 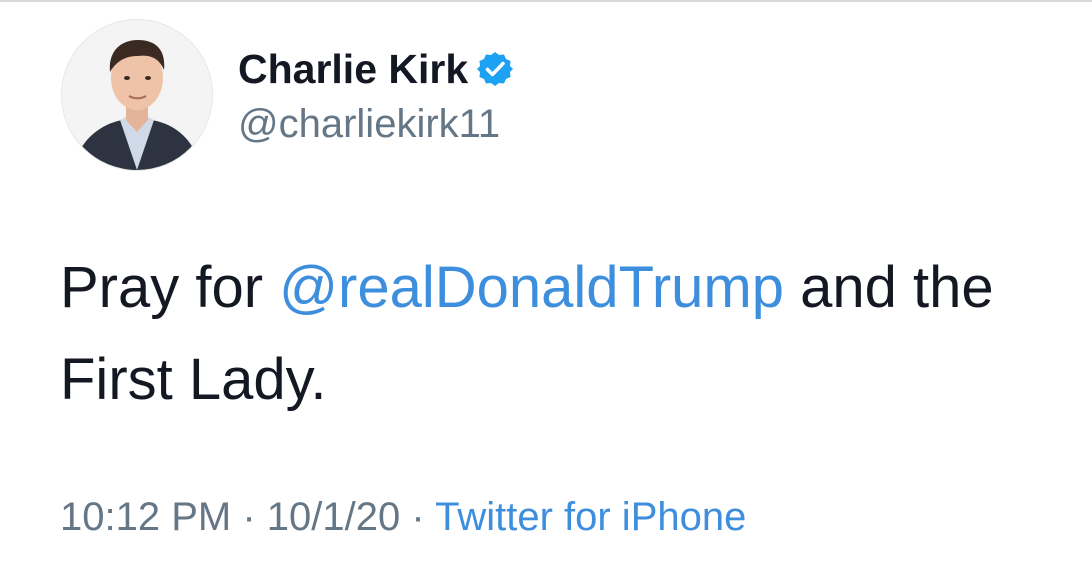 What do you see at coordinates (333, 517) in the screenshot?
I see `tweet-date: 10/1/20` at bounding box center [333, 517].